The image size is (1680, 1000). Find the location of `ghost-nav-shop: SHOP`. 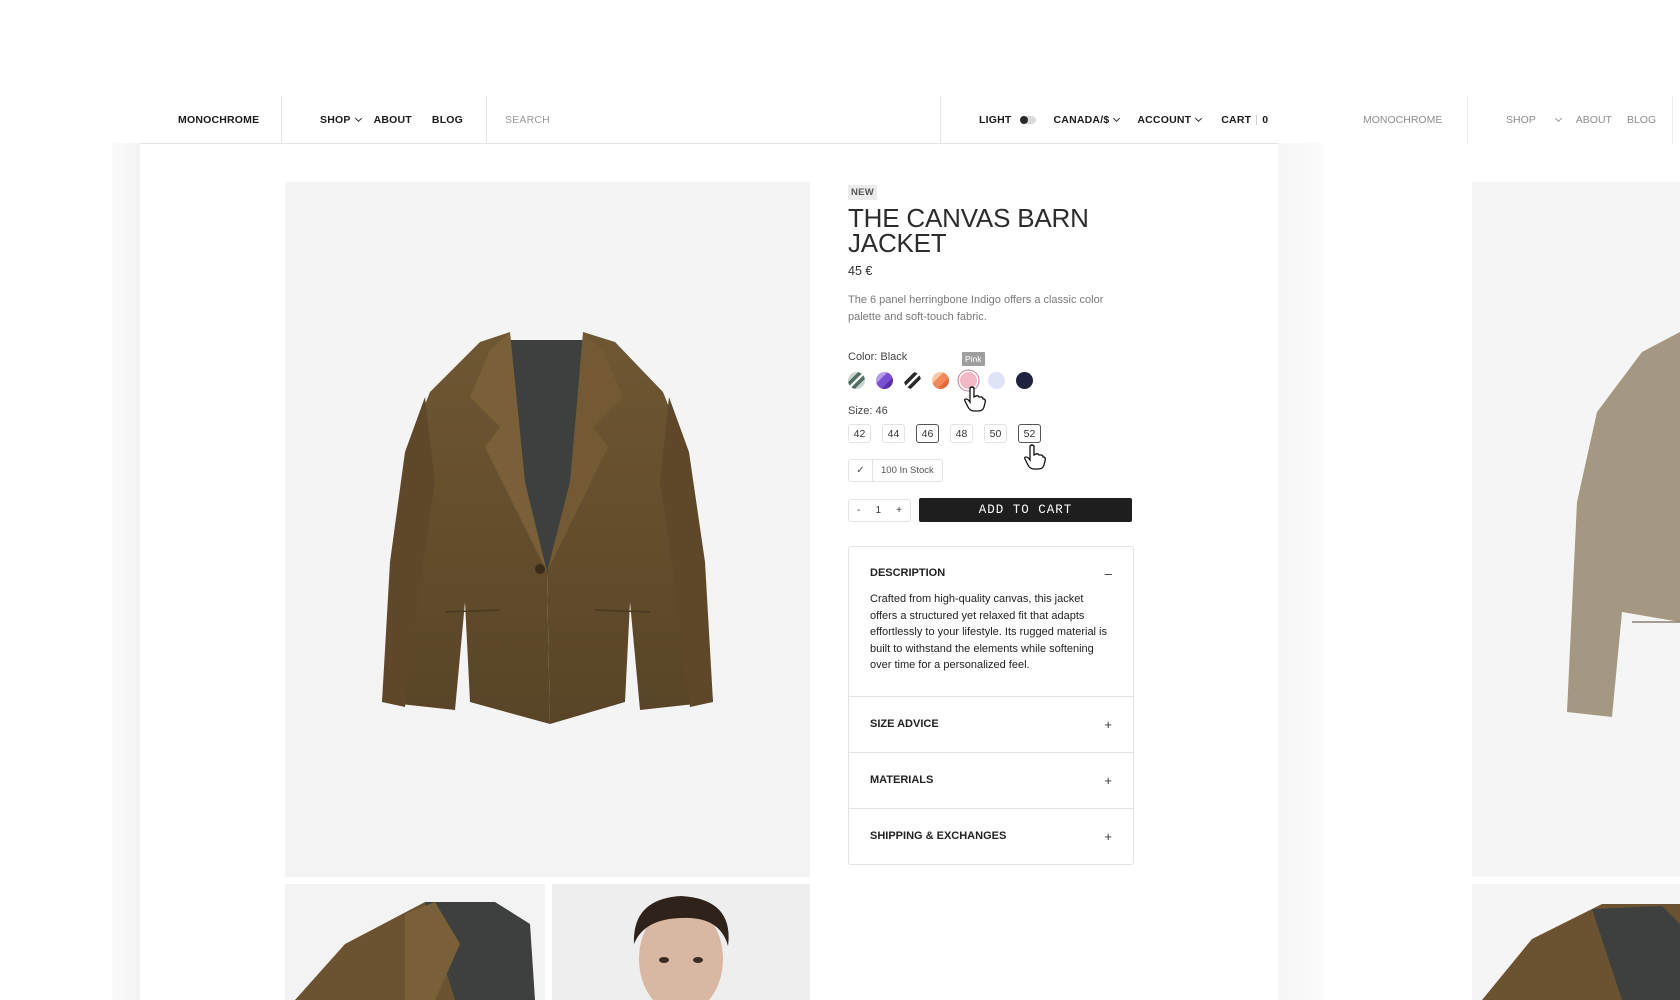

ghost-nav-shop: SHOP is located at coordinates (1534, 120).